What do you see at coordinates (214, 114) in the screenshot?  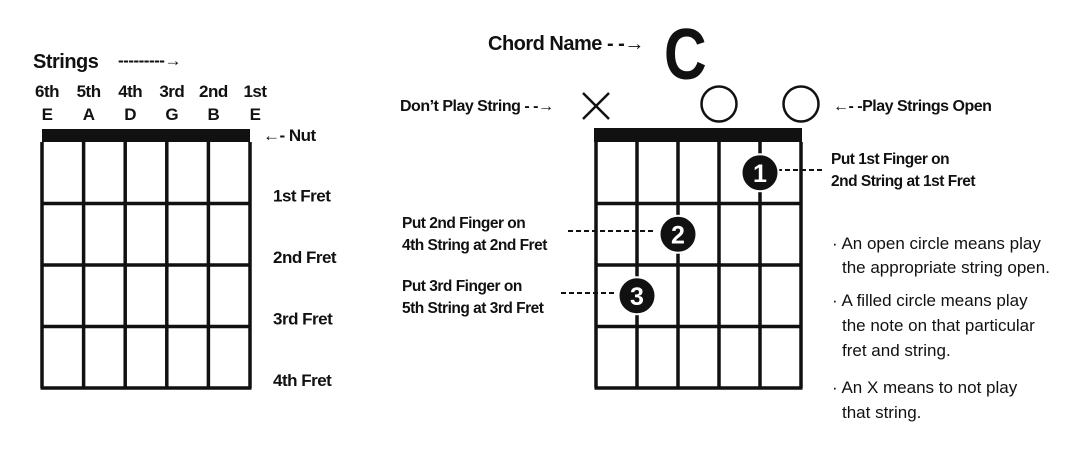 I see `string-note-2: B` at bounding box center [214, 114].